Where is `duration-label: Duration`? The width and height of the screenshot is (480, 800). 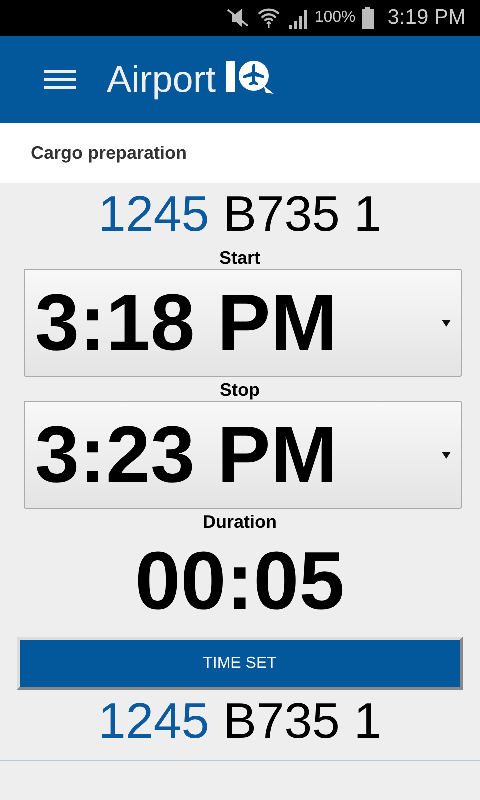
duration-label: Duration is located at coordinates (240, 522).